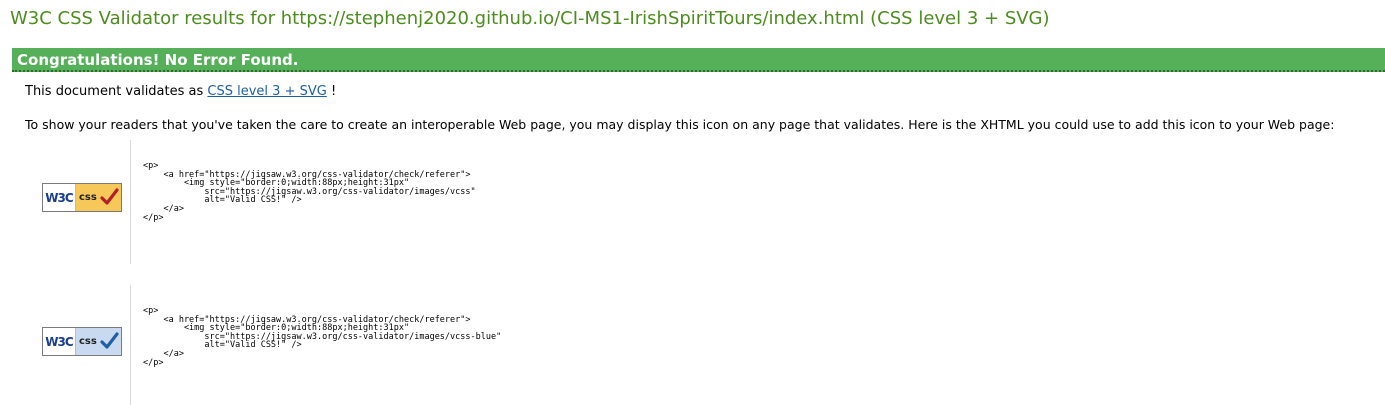 This screenshot has height=405, width=1385. Describe the element at coordinates (158, 60) in the screenshot. I see `success-message: Congratulations! No Error Found.` at that location.